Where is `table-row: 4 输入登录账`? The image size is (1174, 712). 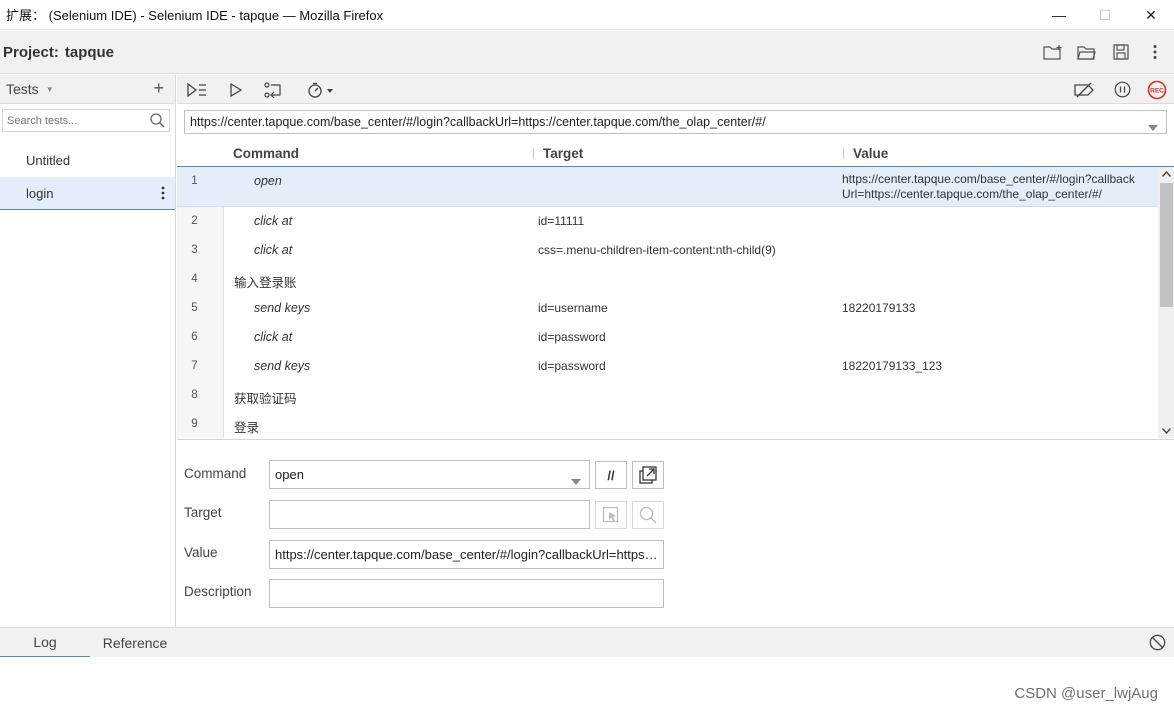
table-row: 4 输入登录账 is located at coordinates (667, 279).